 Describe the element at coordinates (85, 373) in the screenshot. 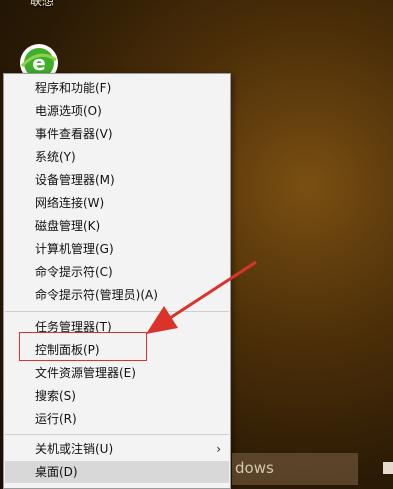

I see `menu-item-label: 文件资源管理器(E)` at that location.